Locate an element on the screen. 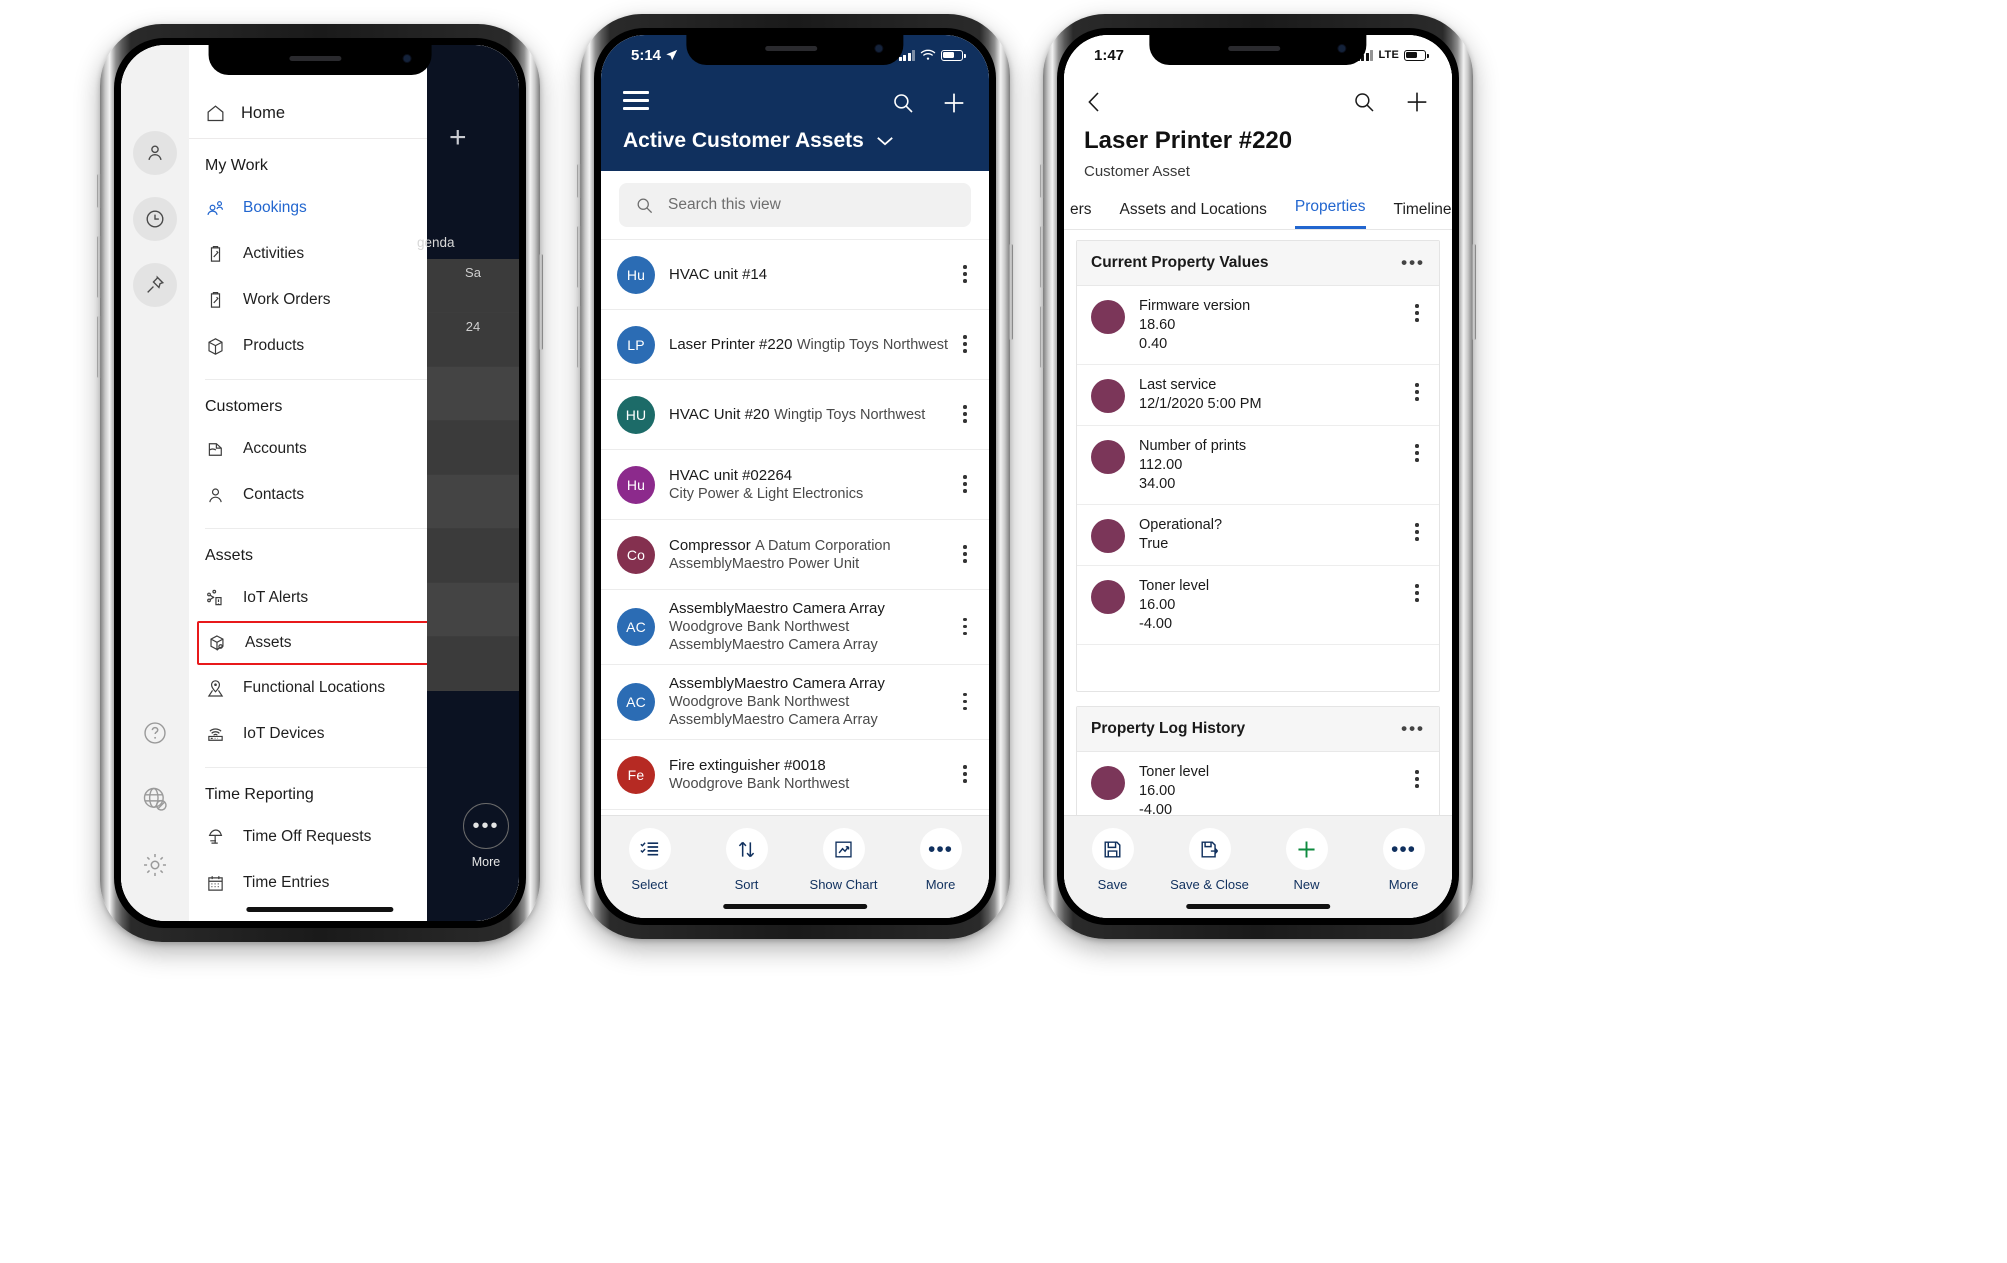 This screenshot has height=1263, width=2007. tab-properties: Properties is located at coordinates (1330, 209).